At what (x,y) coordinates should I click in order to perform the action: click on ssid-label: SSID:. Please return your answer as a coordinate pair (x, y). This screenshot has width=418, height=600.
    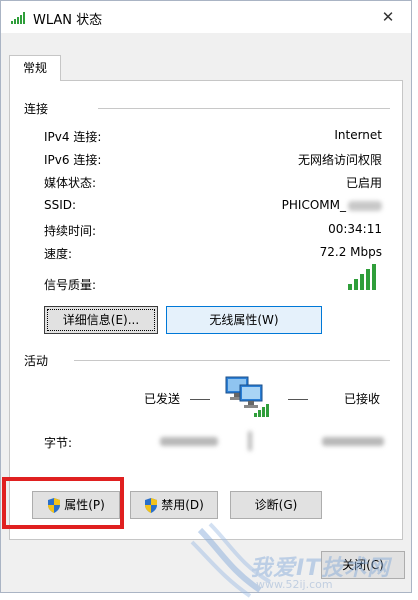
    Looking at the image, I should click on (60, 205).